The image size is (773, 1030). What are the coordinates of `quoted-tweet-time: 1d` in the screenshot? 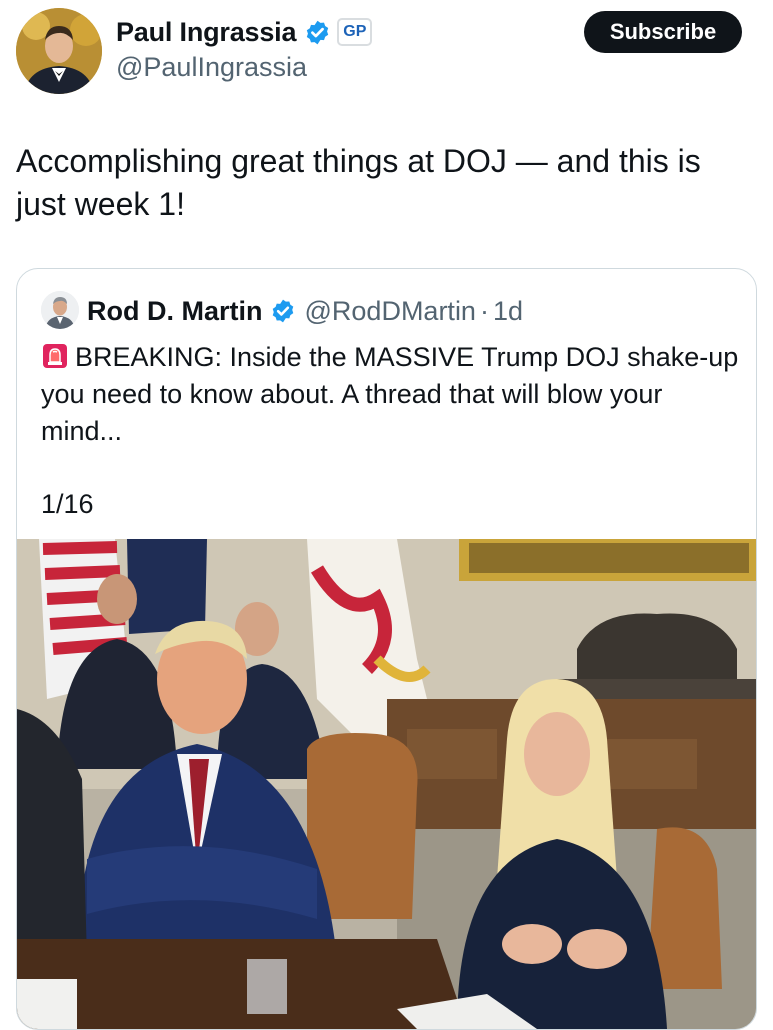 It's located at (508, 311).